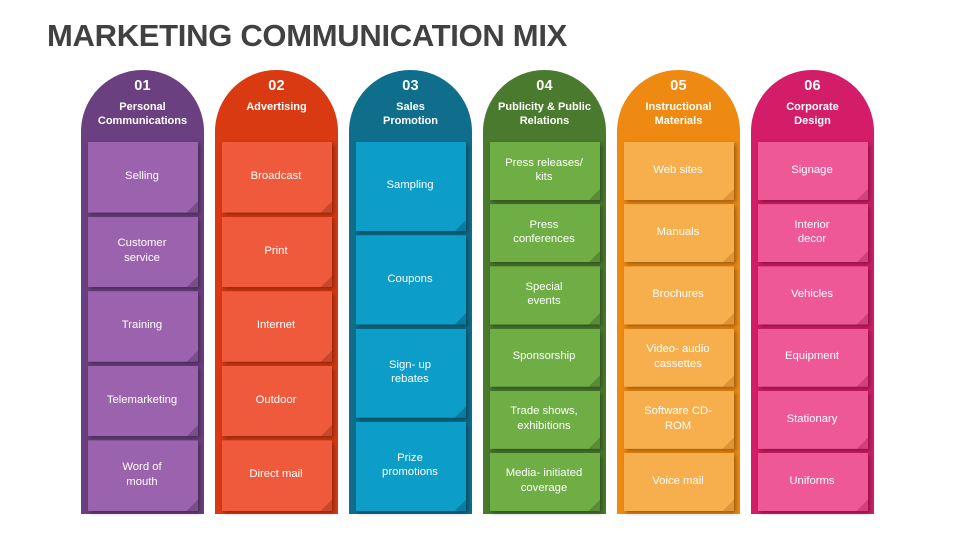 This screenshot has width=960, height=540. I want to click on column-title: Advertising, so click(276, 107).